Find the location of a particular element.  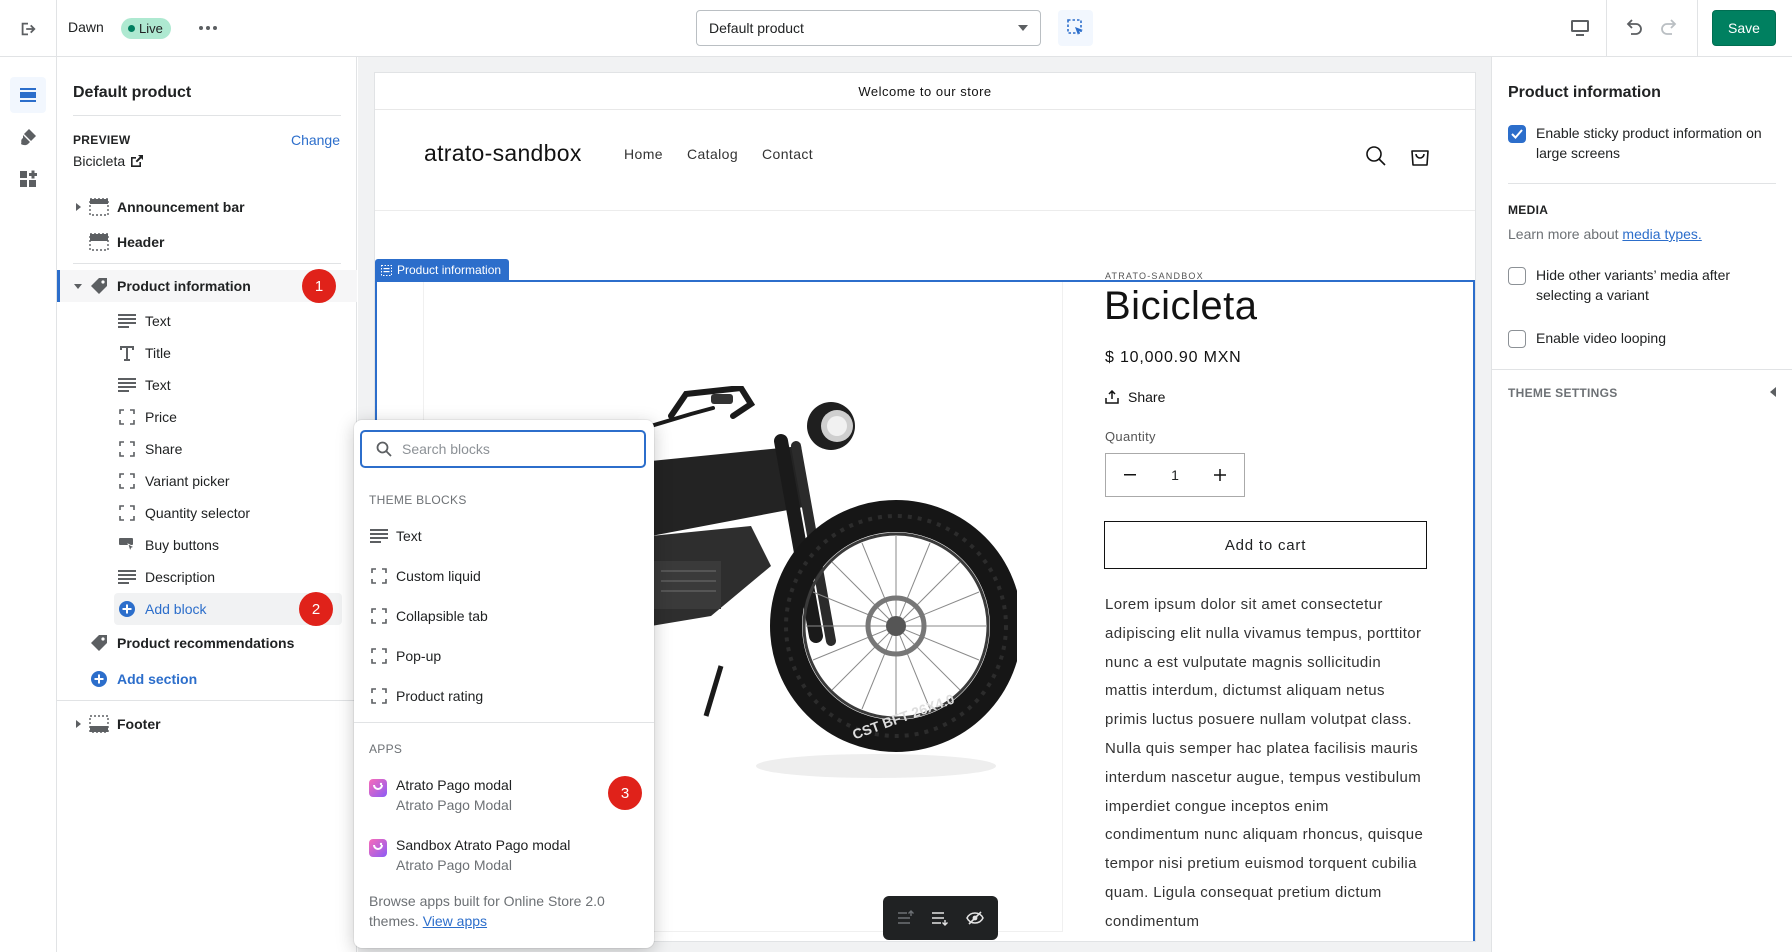

view-apps-link: View apps is located at coordinates (455, 921).